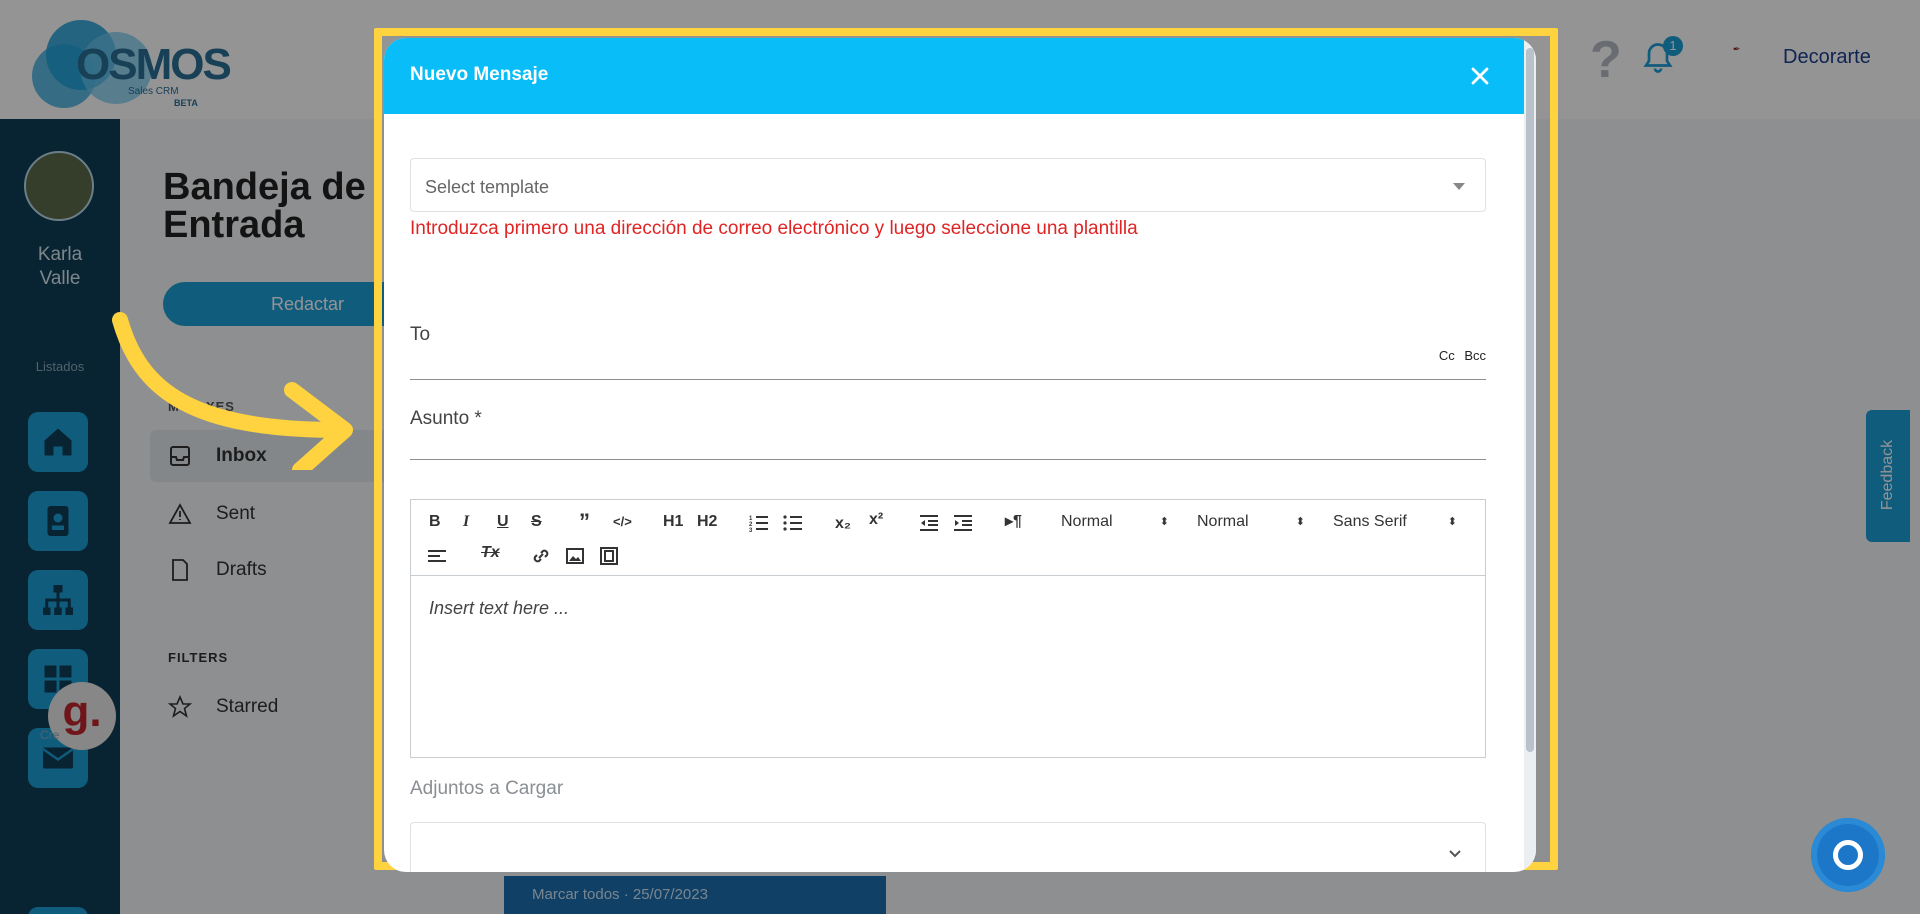 Image resolution: width=1920 pixels, height=914 pixels. What do you see at coordinates (1462, 355) in the screenshot?
I see `cc-bcc-toggles: Cc Bcc` at bounding box center [1462, 355].